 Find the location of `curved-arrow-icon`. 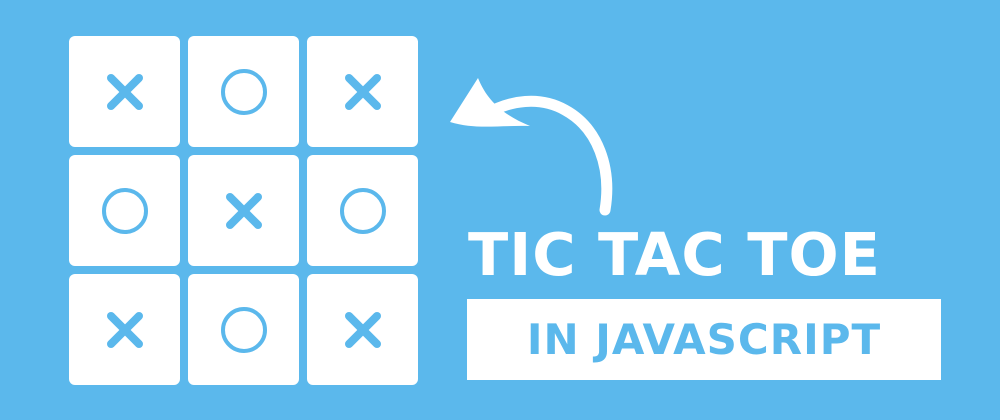

curved-arrow-icon is located at coordinates (531, 147).